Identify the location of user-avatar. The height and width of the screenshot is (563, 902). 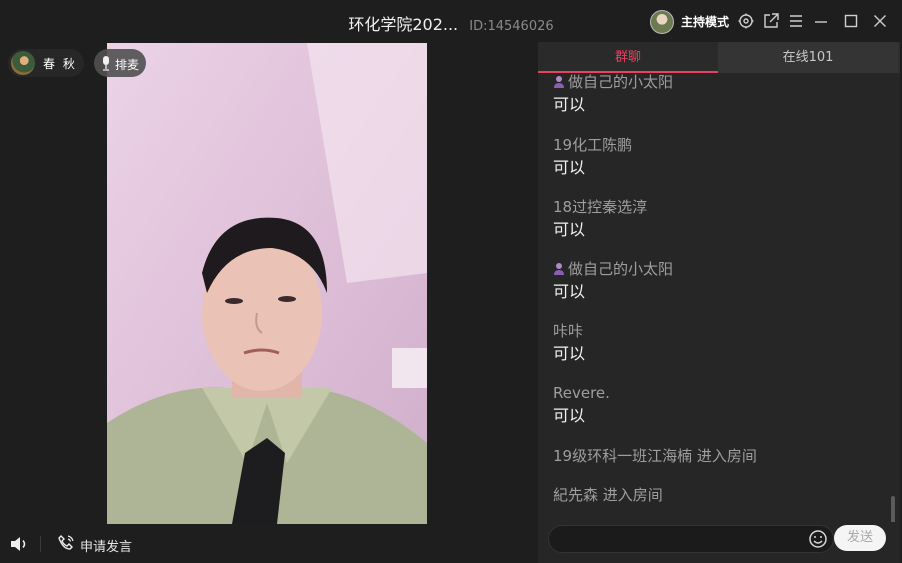
(23, 63).